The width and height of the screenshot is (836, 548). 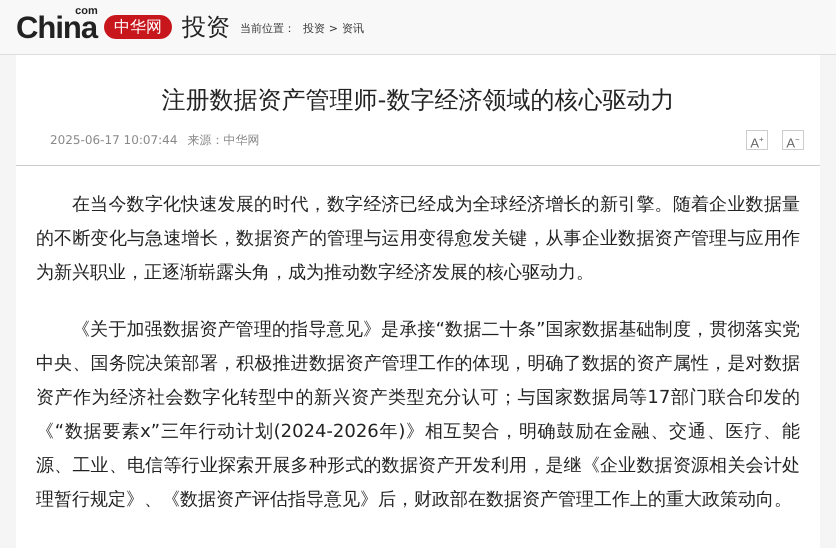 What do you see at coordinates (313, 28) in the screenshot?
I see `breadcrumb-link: 投资` at bounding box center [313, 28].